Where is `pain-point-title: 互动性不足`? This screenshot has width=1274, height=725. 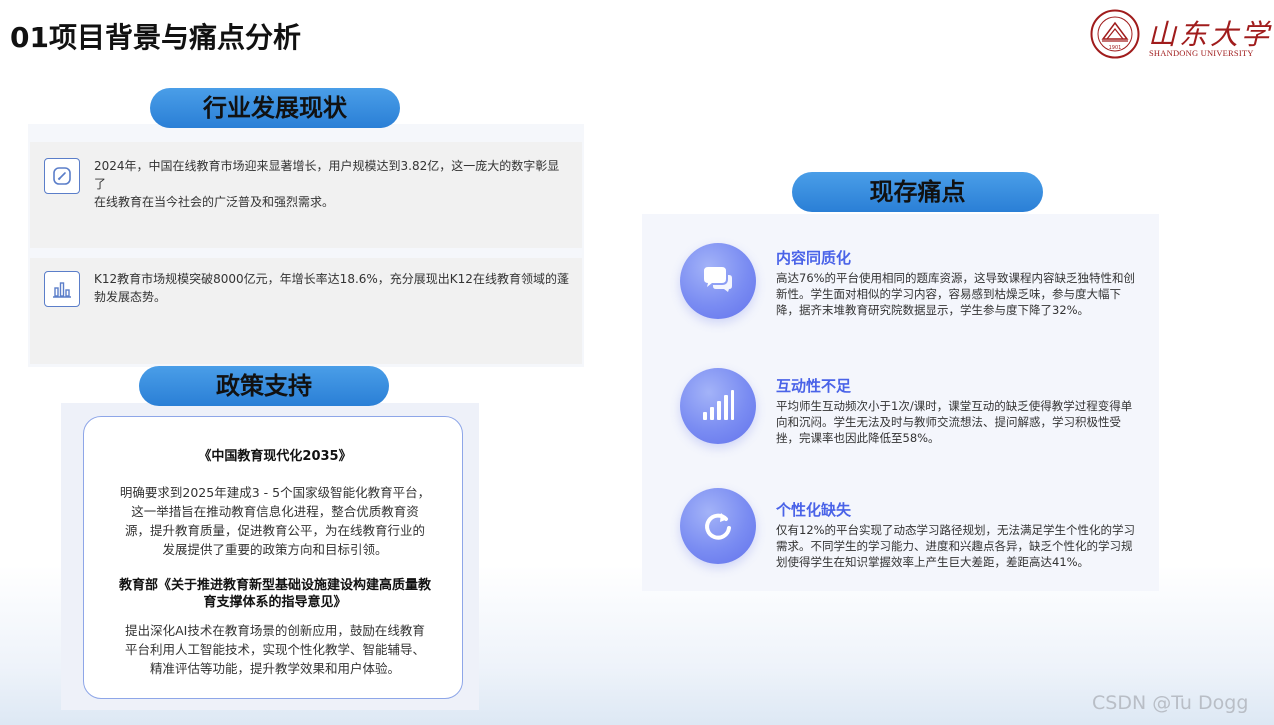
pain-point-title: 互动性不足 is located at coordinates (814, 386).